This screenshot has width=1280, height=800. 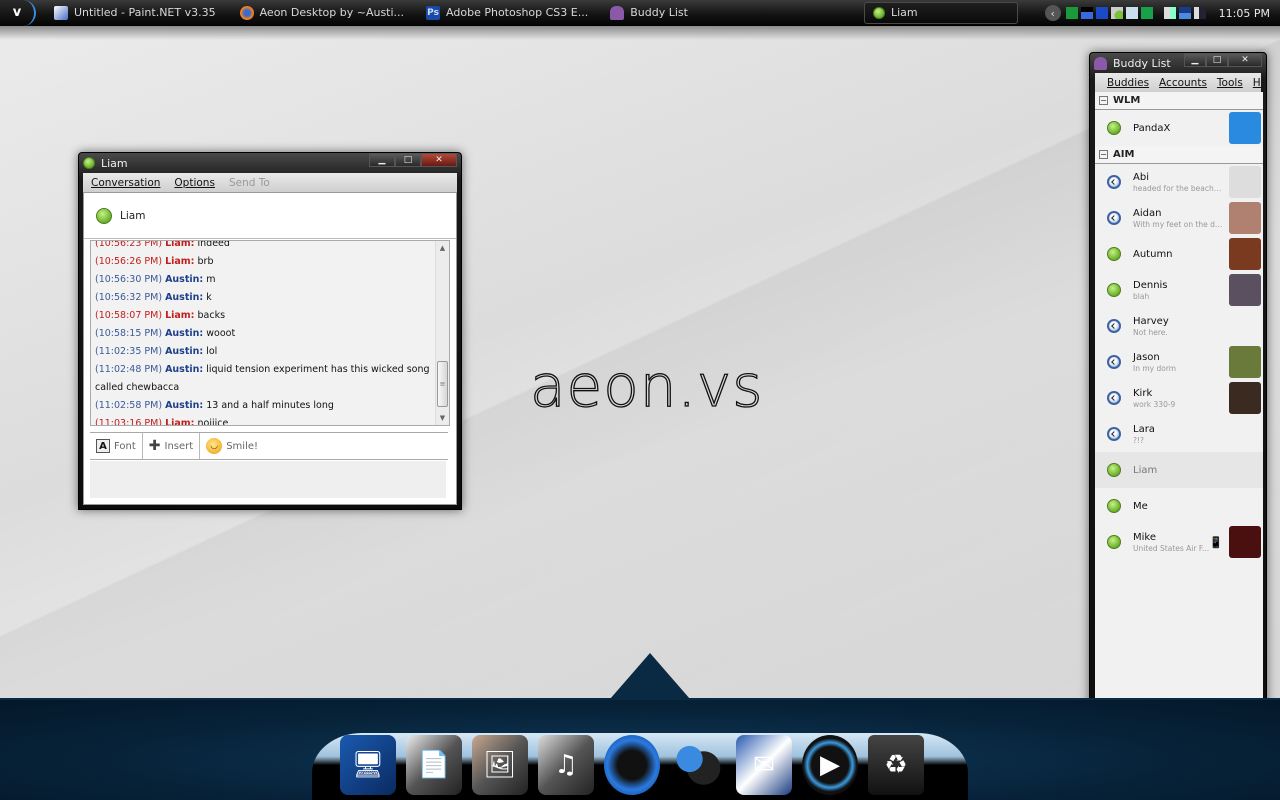 I want to click on message-text: brb, so click(x=205, y=261).